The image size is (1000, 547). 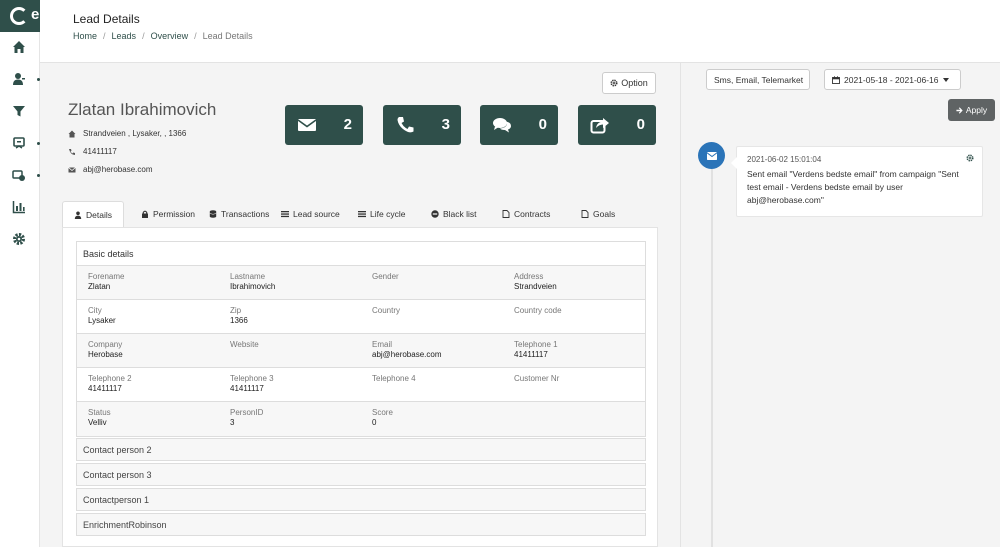 What do you see at coordinates (135, 133) in the screenshot?
I see `lead-address: Strandveien , Lysaker, , 1366` at bounding box center [135, 133].